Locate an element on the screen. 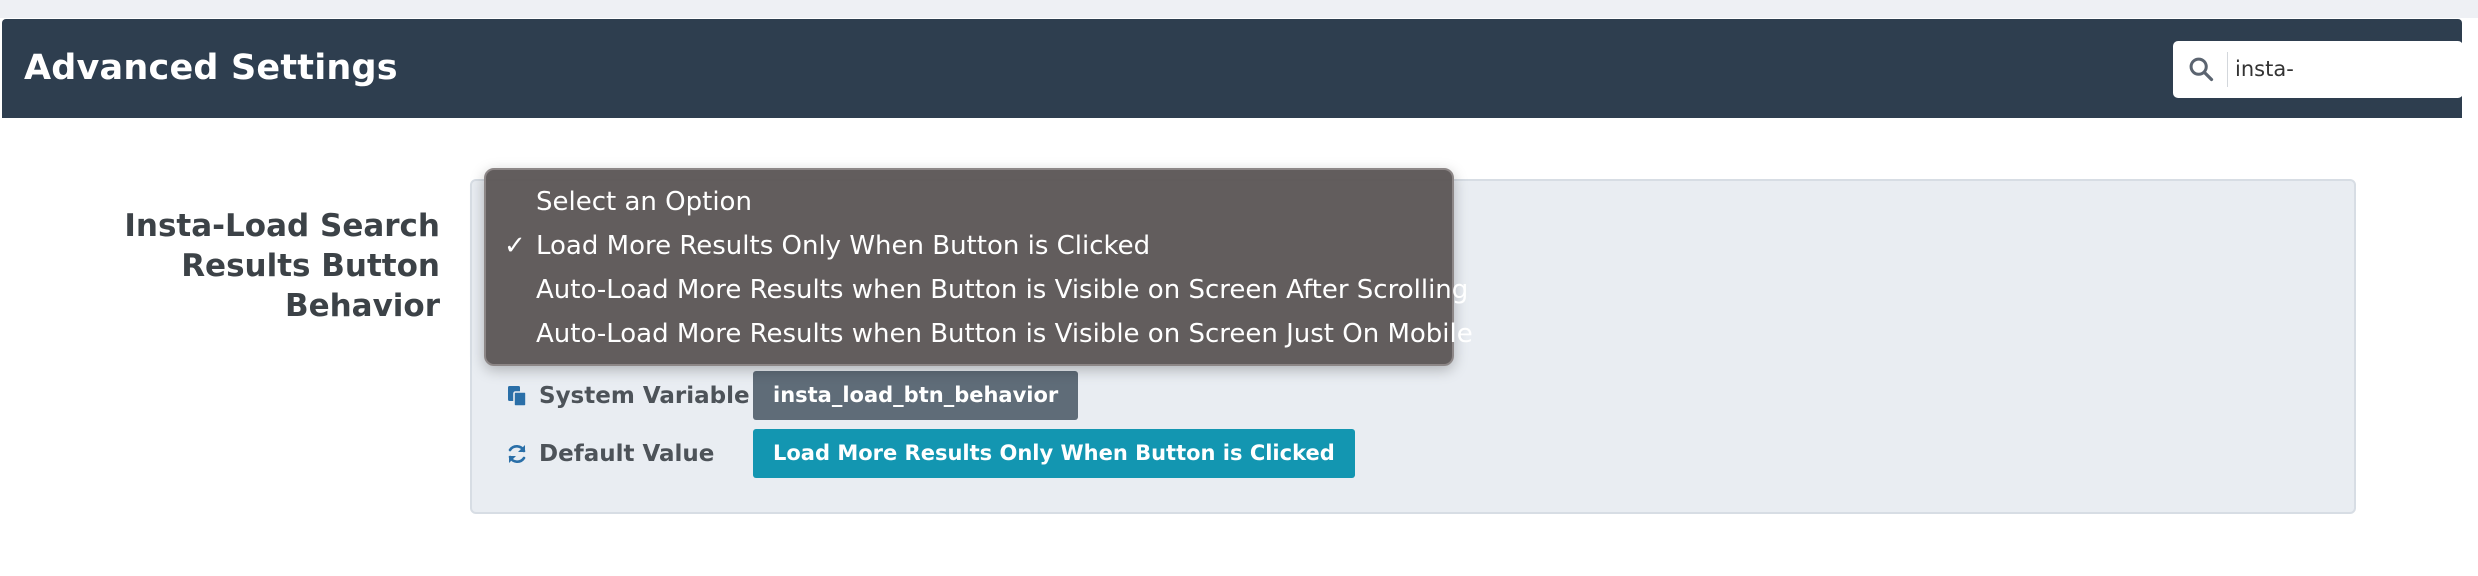 The image size is (2478, 576). system-variable-label: System Variable is located at coordinates (644, 395).